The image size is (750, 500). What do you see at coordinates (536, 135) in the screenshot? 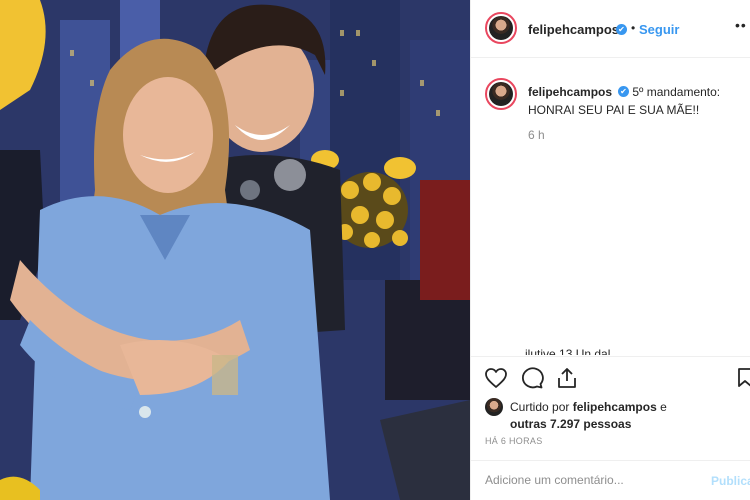
I see `caption-time: 6 h` at bounding box center [536, 135].